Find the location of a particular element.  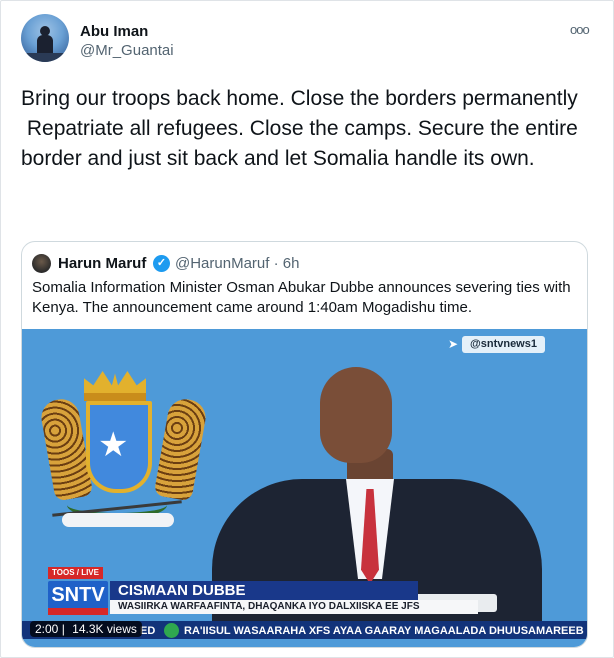

quoted-author-avatar is located at coordinates (41, 263).